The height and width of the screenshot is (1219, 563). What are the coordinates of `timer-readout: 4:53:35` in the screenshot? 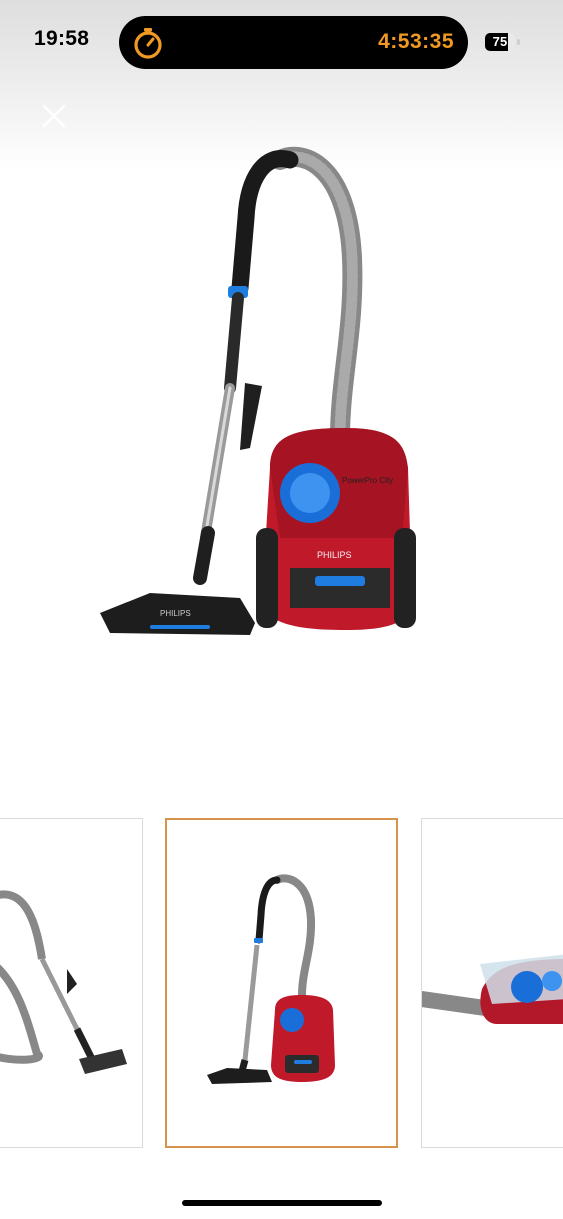 It's located at (416, 41).